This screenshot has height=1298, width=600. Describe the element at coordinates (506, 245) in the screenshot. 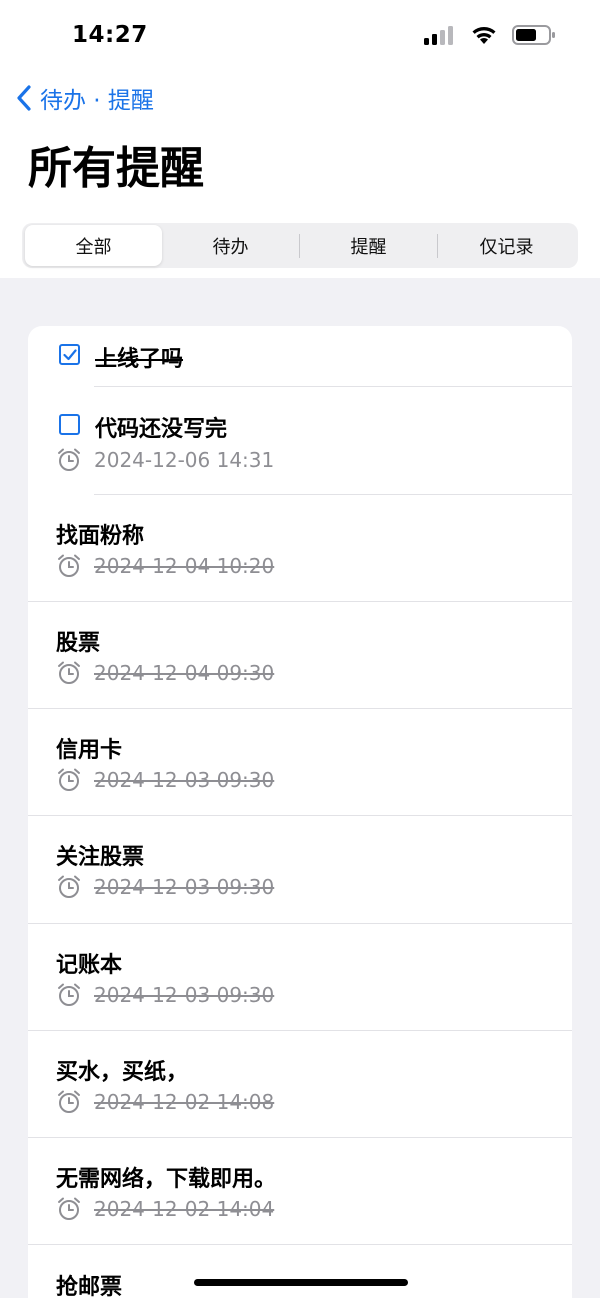

I see `tab-notes-only: 仅记录` at that location.